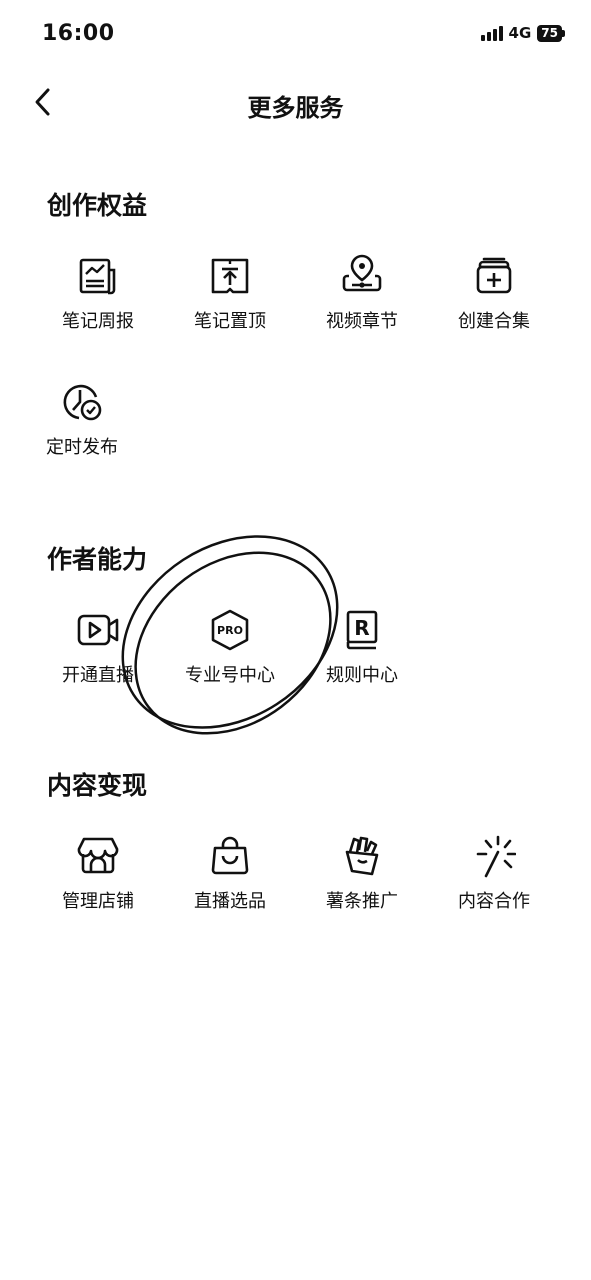 The height and width of the screenshot is (1280, 591). Describe the element at coordinates (362, 321) in the screenshot. I see `video-chapter-label: 视频章节` at that location.